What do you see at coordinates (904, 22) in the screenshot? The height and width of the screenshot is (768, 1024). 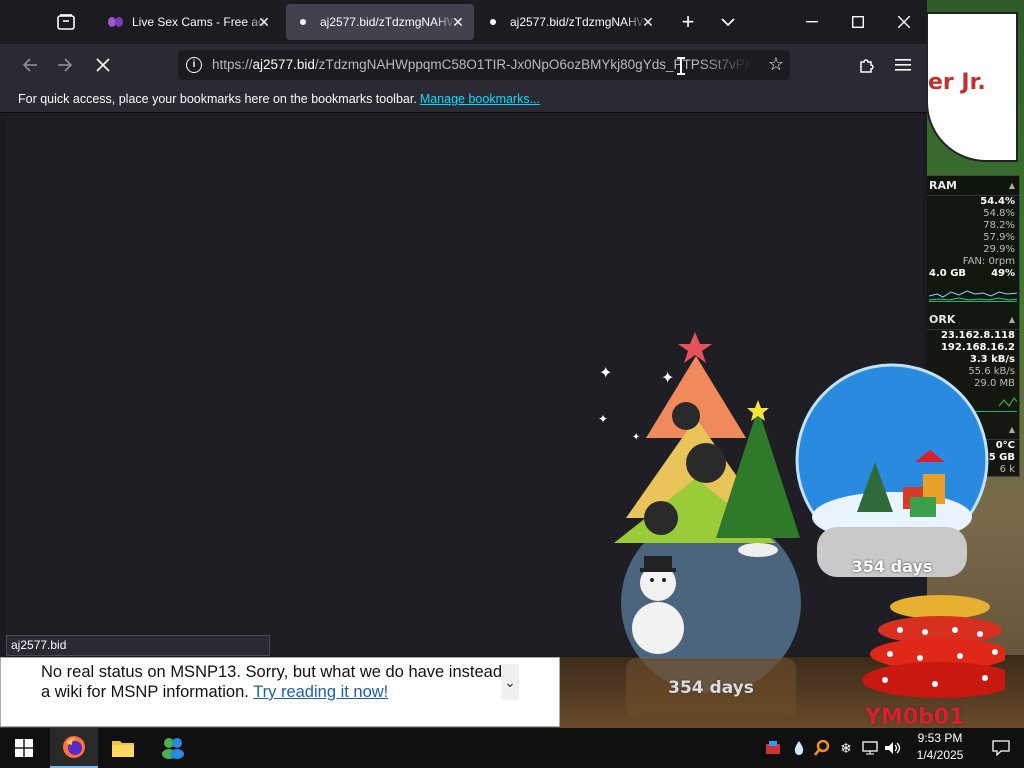 I see `close-window-button` at bounding box center [904, 22].